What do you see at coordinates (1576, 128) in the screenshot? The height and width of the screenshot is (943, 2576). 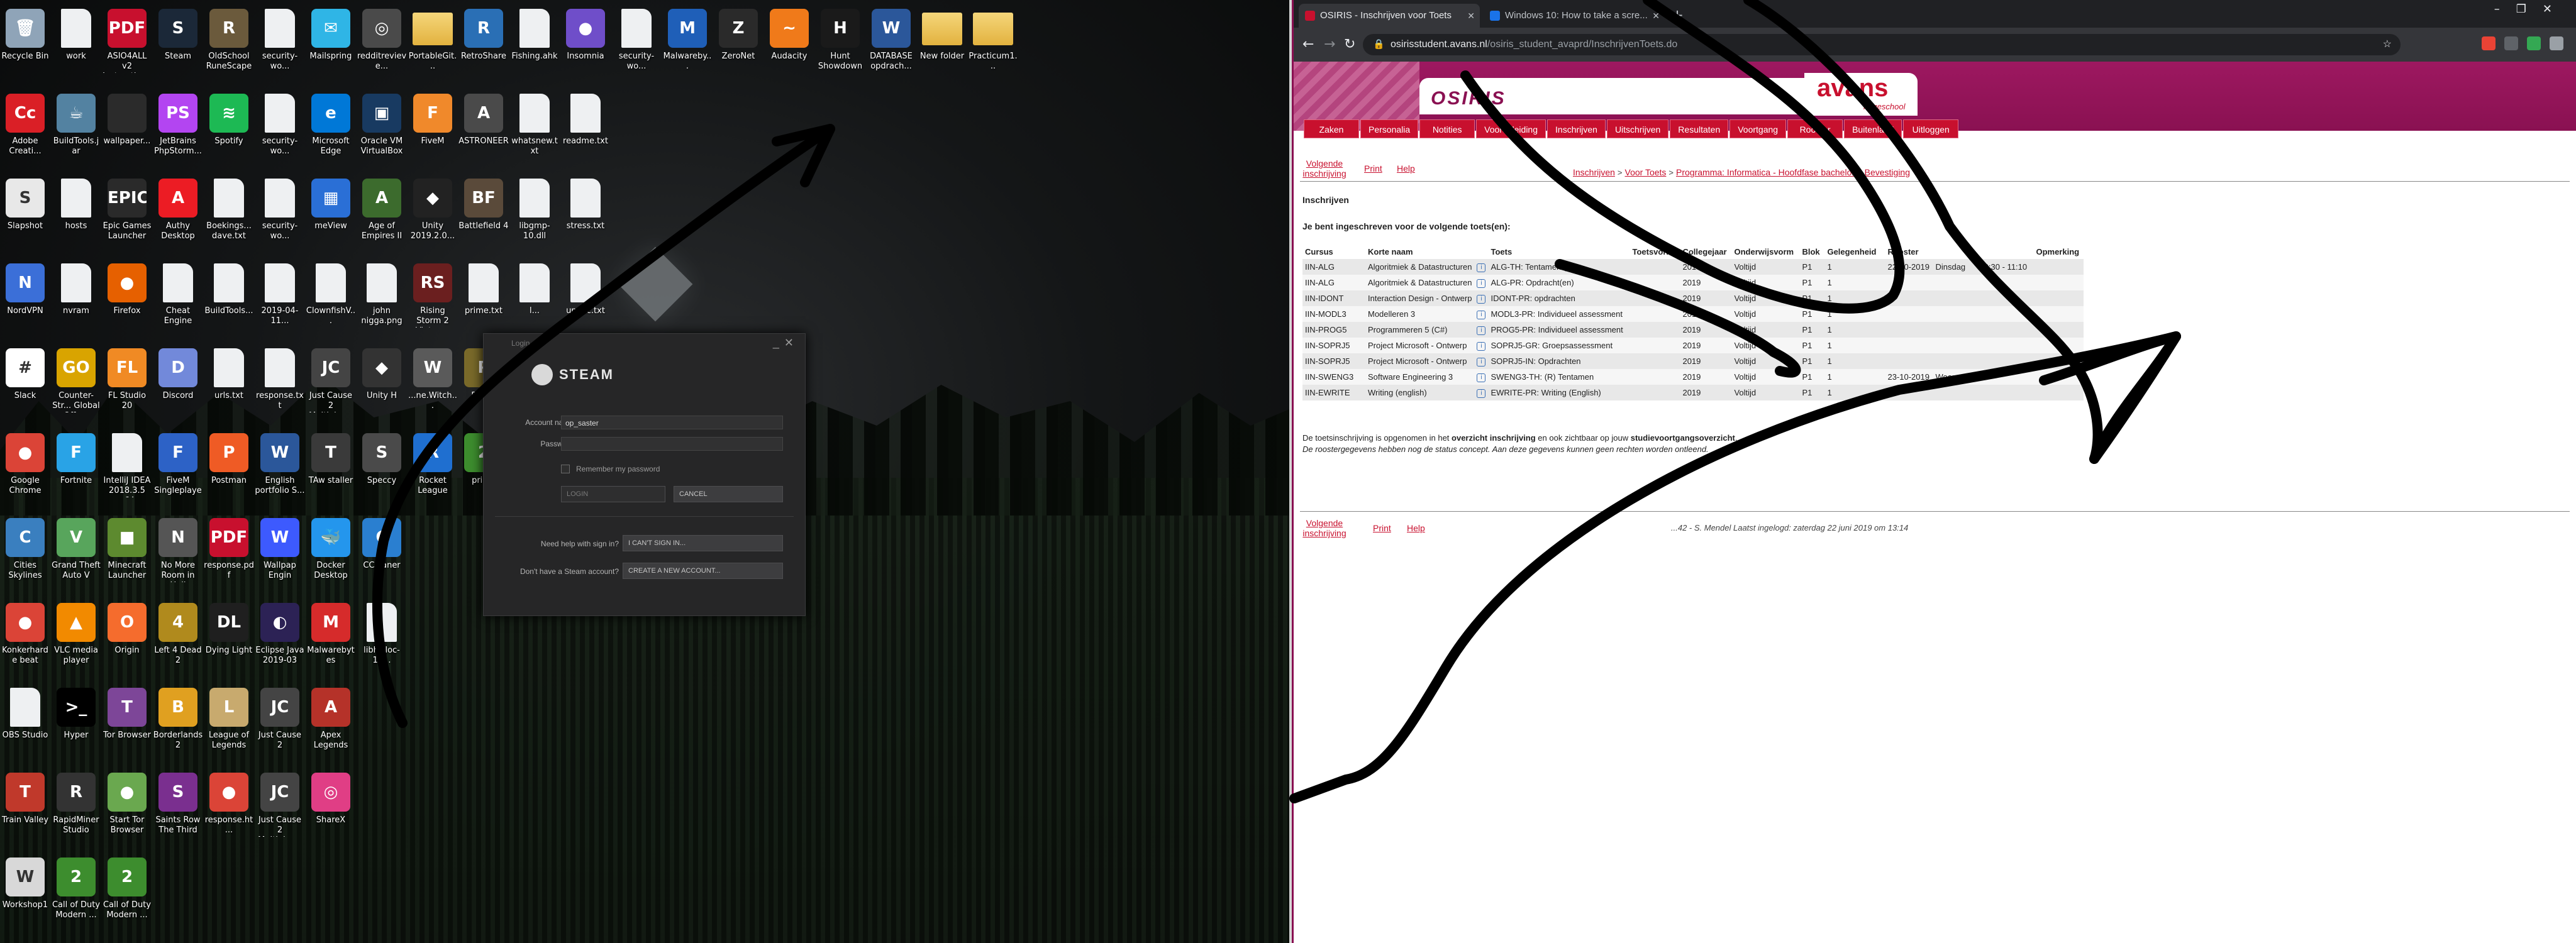 I see `menu-item-inschrijven: Inschrijven` at bounding box center [1576, 128].